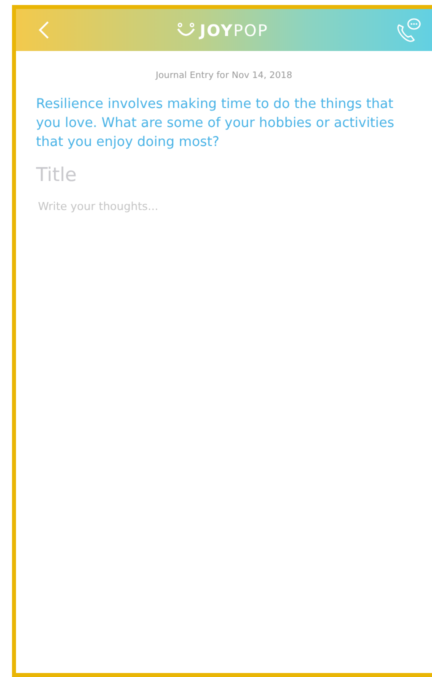 Image resolution: width=432 pixels, height=677 pixels. I want to click on smile-icon, so click(186, 30).